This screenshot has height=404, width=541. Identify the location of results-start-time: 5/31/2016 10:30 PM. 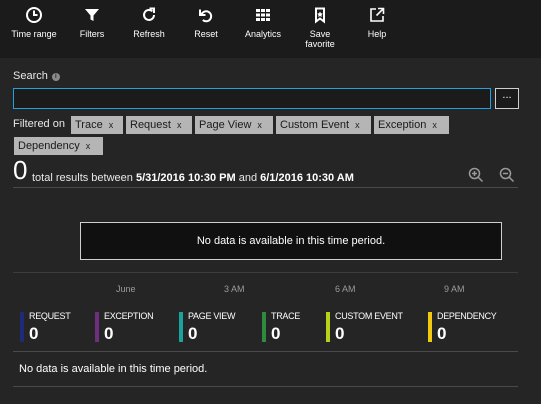
(185, 178).